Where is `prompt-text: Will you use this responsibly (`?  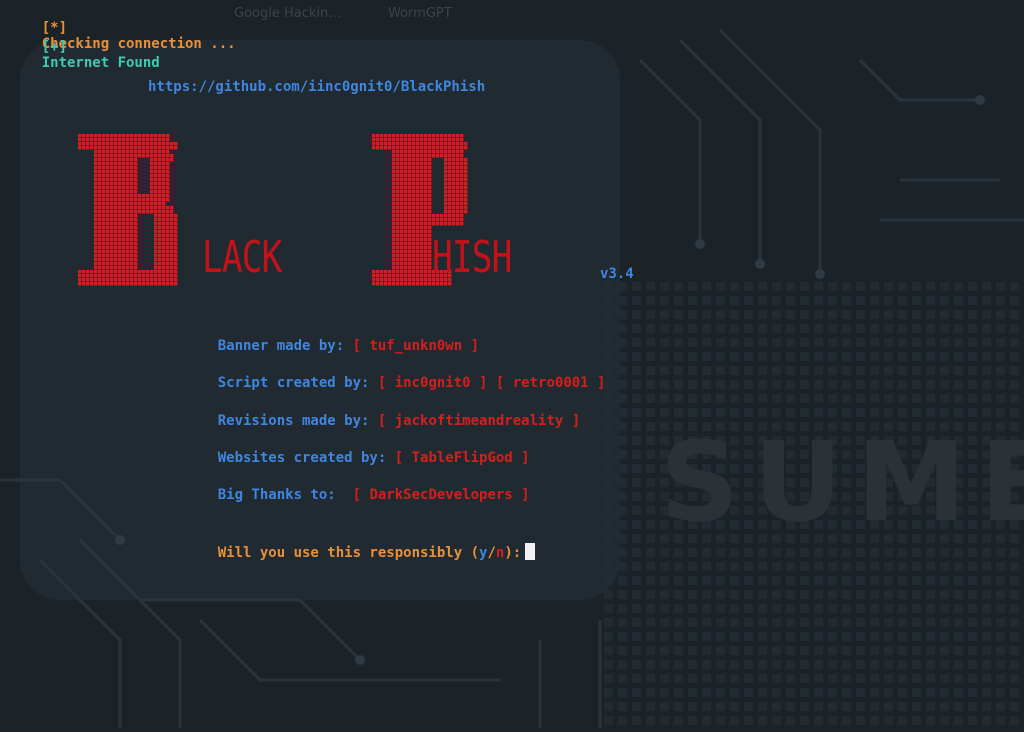
prompt-text: Will you use this responsibly ( is located at coordinates (348, 553).